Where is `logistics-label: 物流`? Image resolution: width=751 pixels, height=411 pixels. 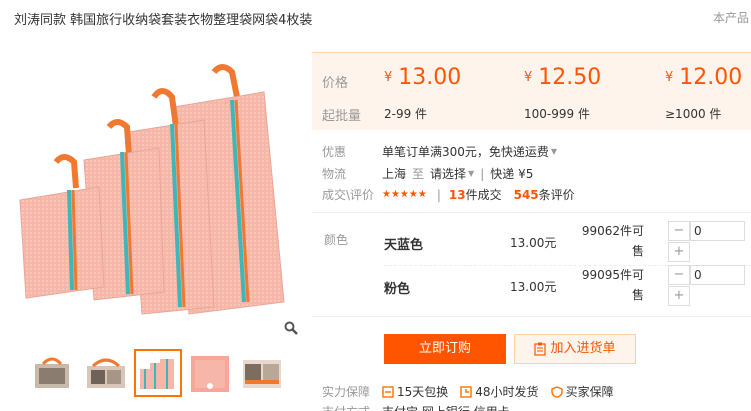 logistics-label: 物流 is located at coordinates (334, 174).